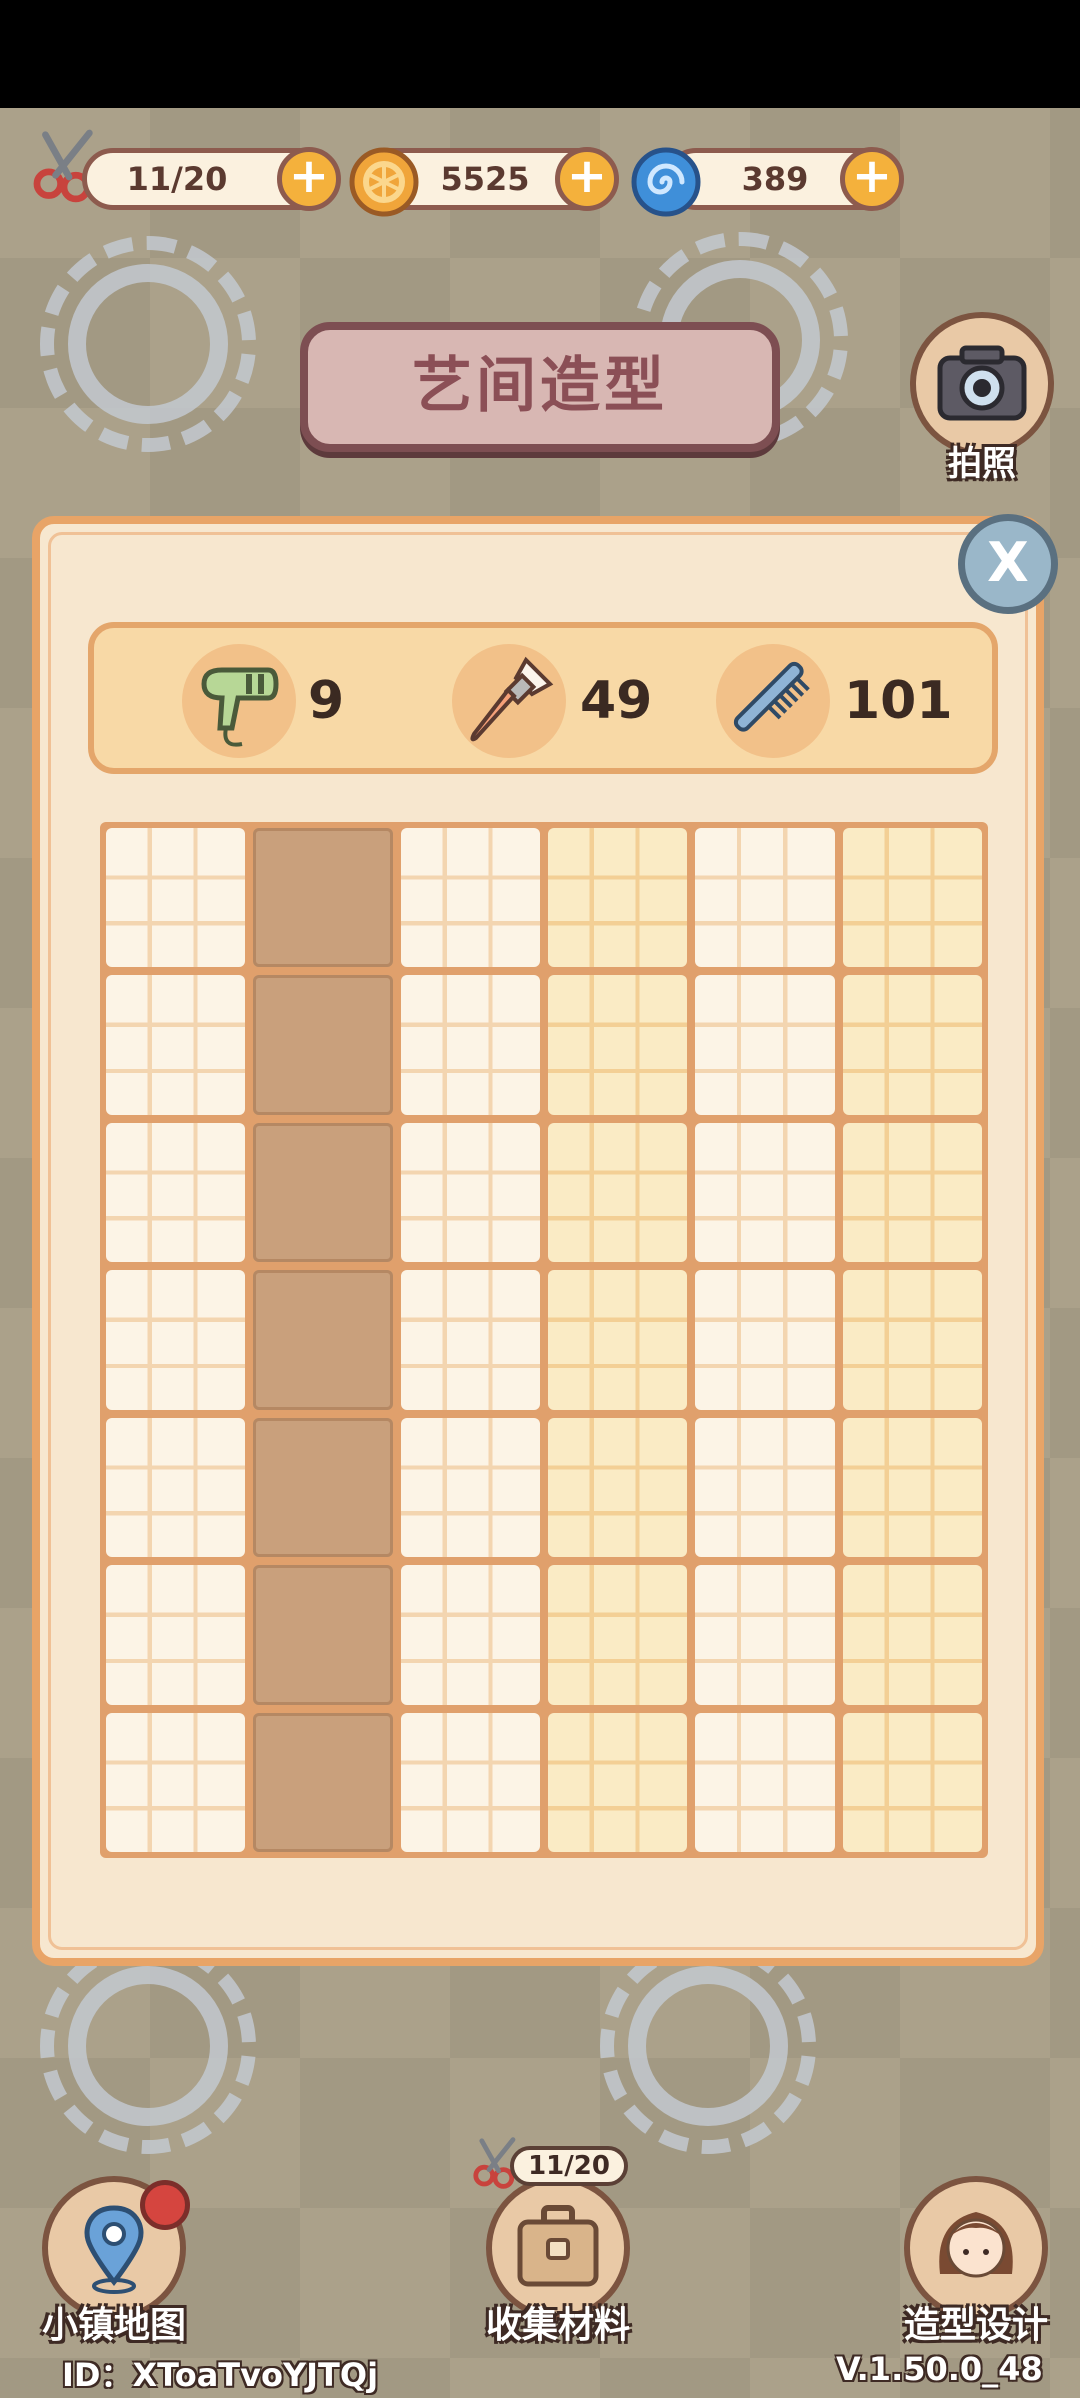 This screenshot has height=2398, width=1080. Describe the element at coordinates (569, 2166) in the screenshot. I see `collect-counter: 11/20` at that location.